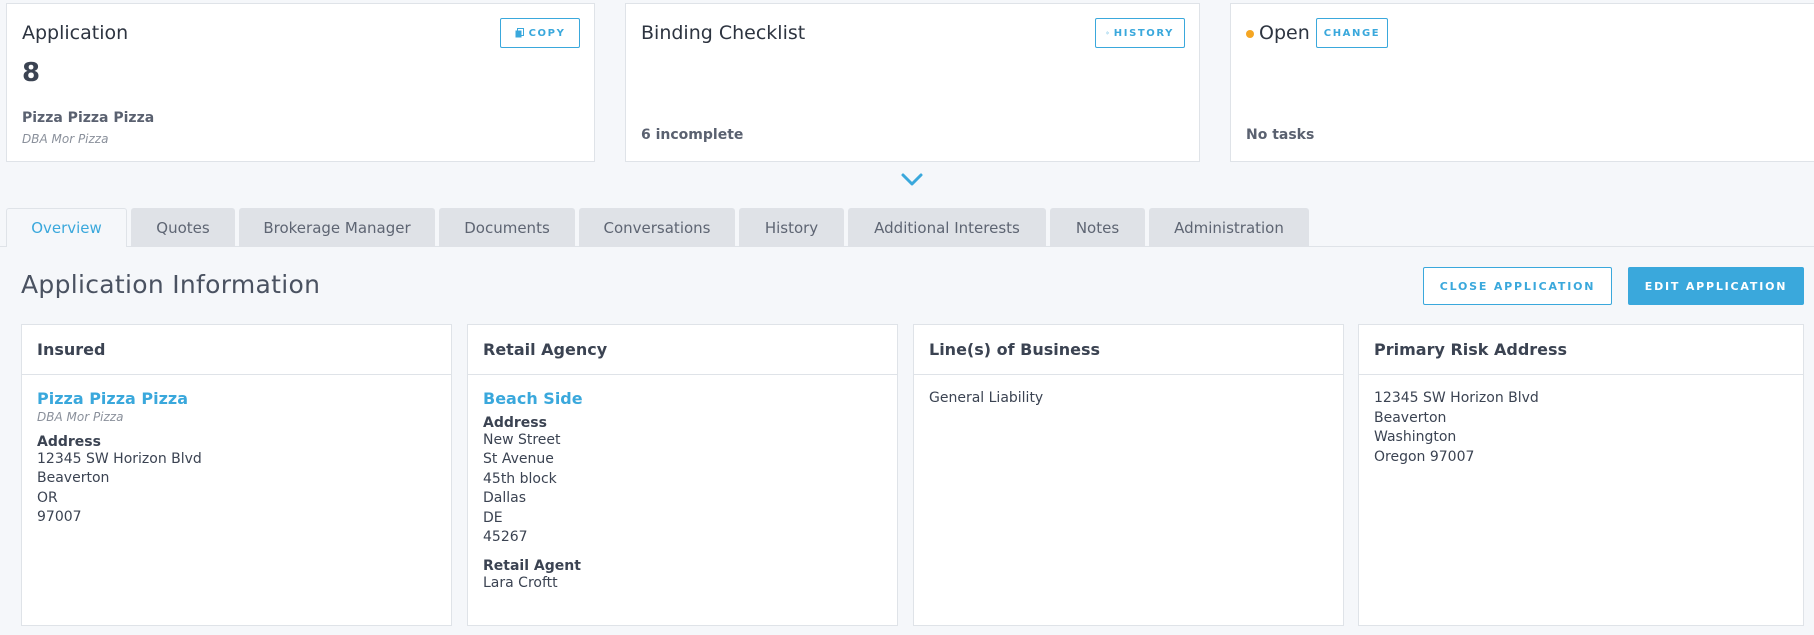  I want to click on page-title: Application Information, so click(171, 284).